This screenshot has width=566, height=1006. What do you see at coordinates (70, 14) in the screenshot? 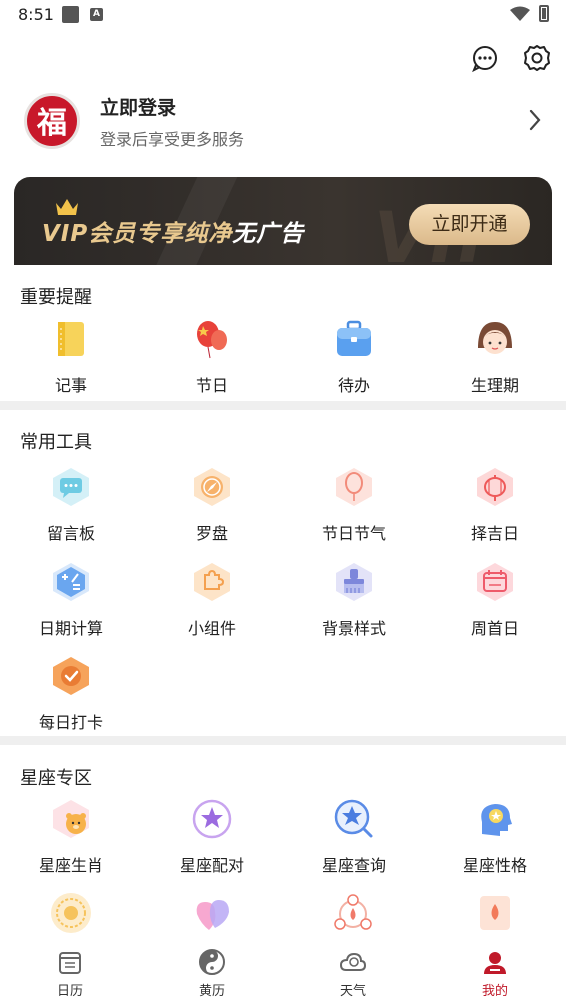
I see `notification-square-icon` at bounding box center [70, 14].